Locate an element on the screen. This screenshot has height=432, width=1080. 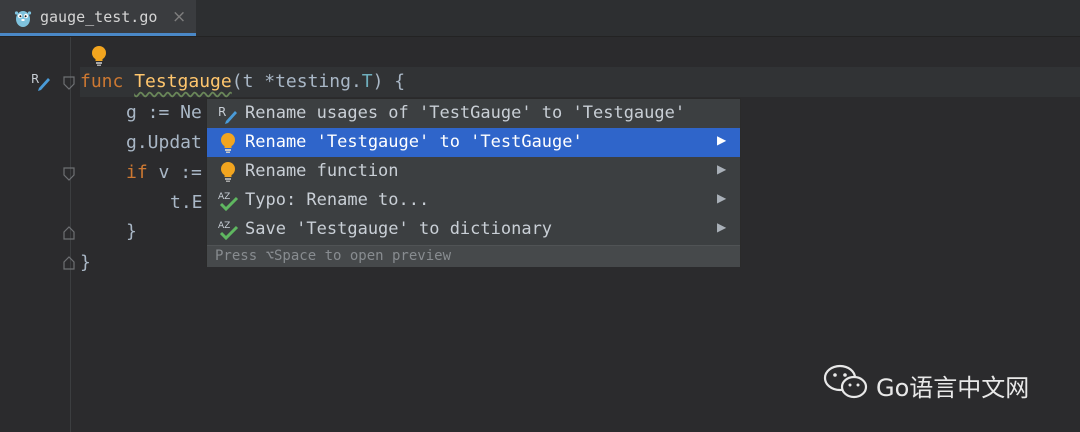
preview-hint: Press ⌥Space to open preview is located at coordinates (333, 256).